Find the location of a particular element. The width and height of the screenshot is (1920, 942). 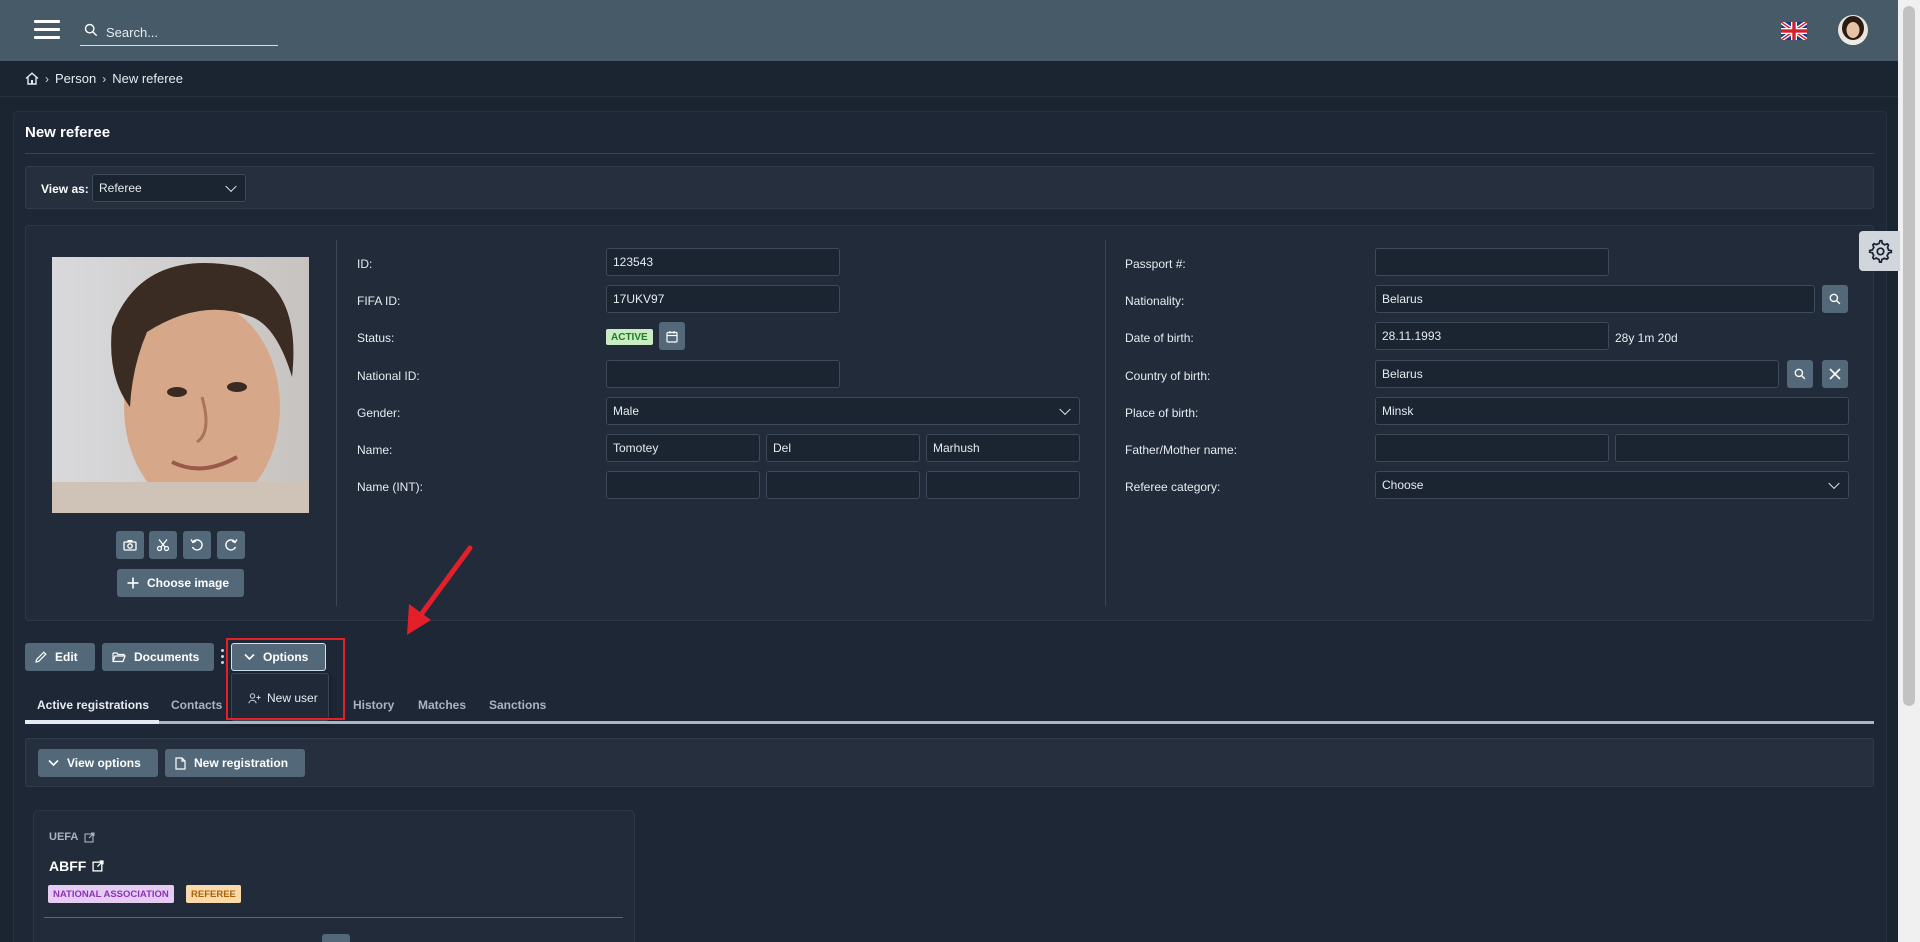

highlight-box is located at coordinates (285, 679).